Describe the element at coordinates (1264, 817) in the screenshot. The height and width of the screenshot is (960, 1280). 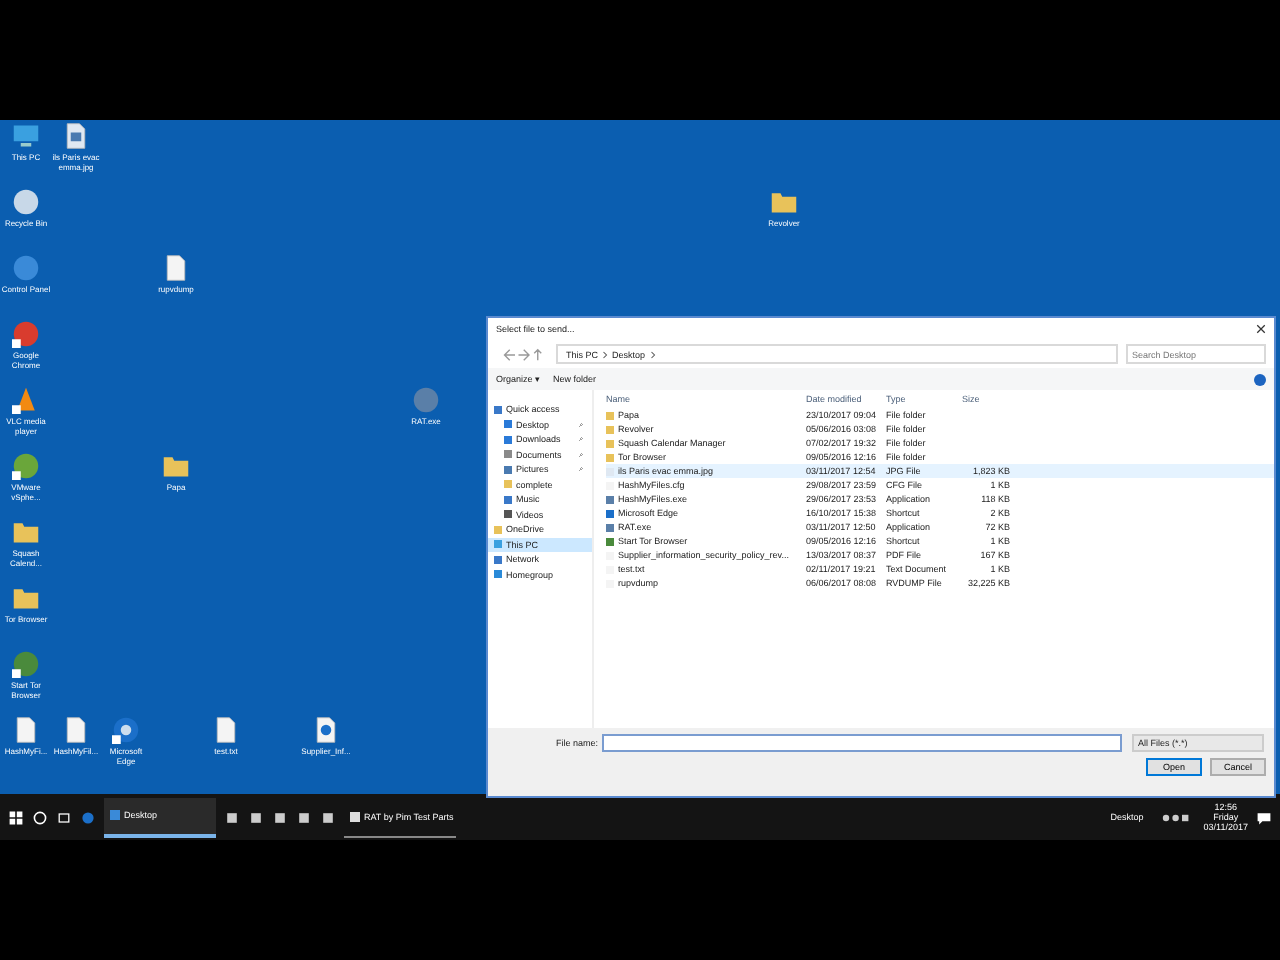
I see `notification-icon` at that location.